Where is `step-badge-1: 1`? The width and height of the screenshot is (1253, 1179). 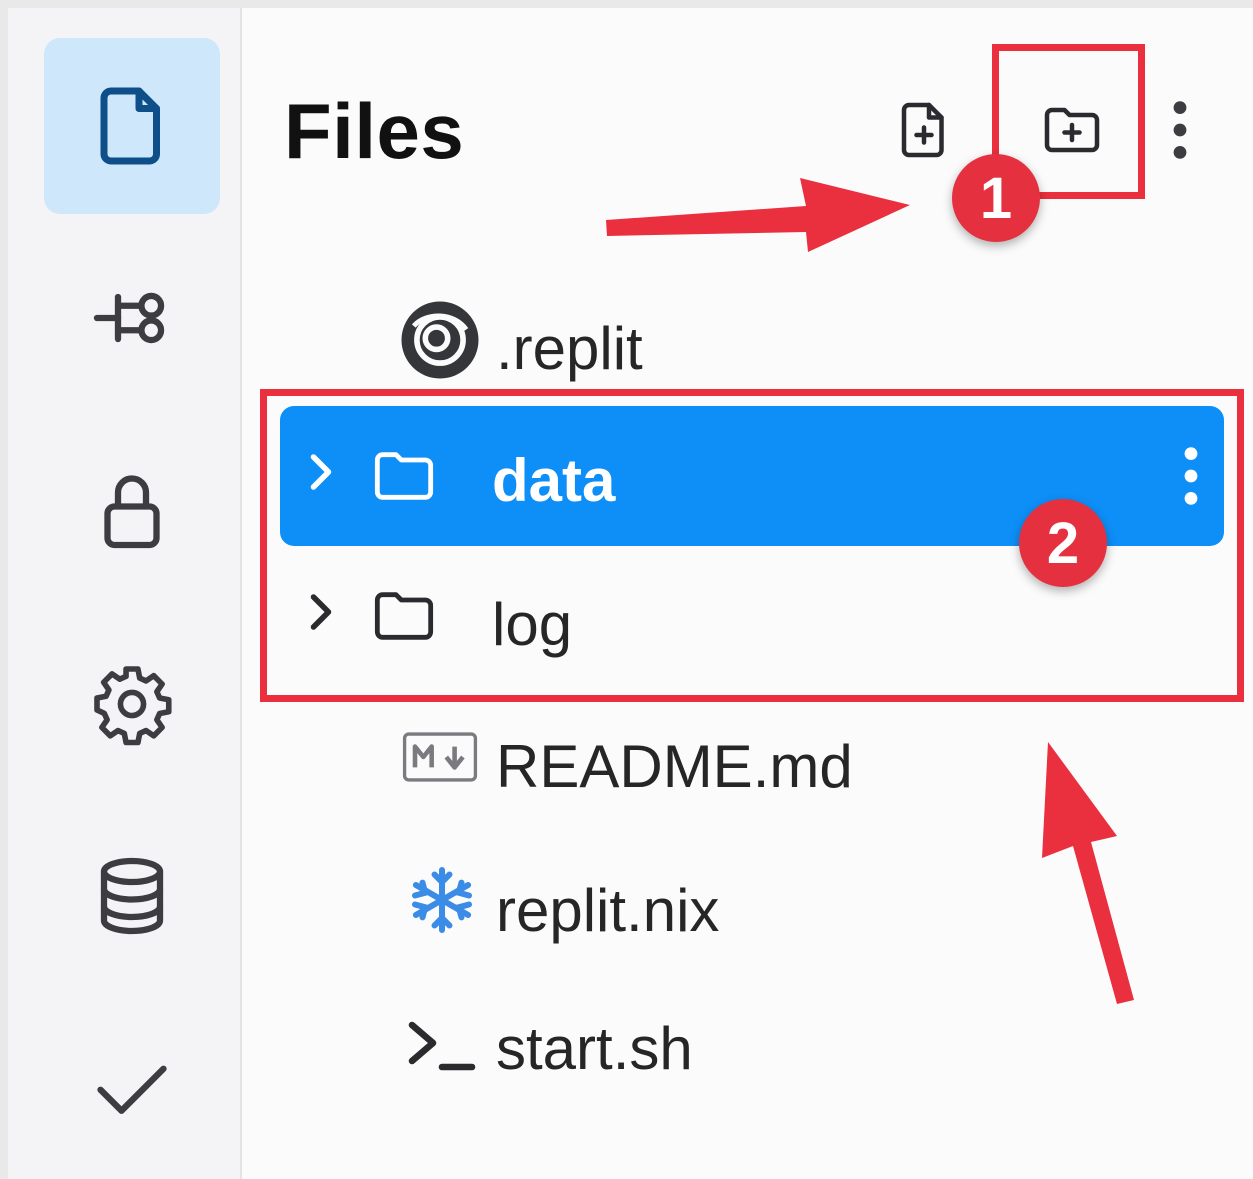
step-badge-1: 1 is located at coordinates (996, 198).